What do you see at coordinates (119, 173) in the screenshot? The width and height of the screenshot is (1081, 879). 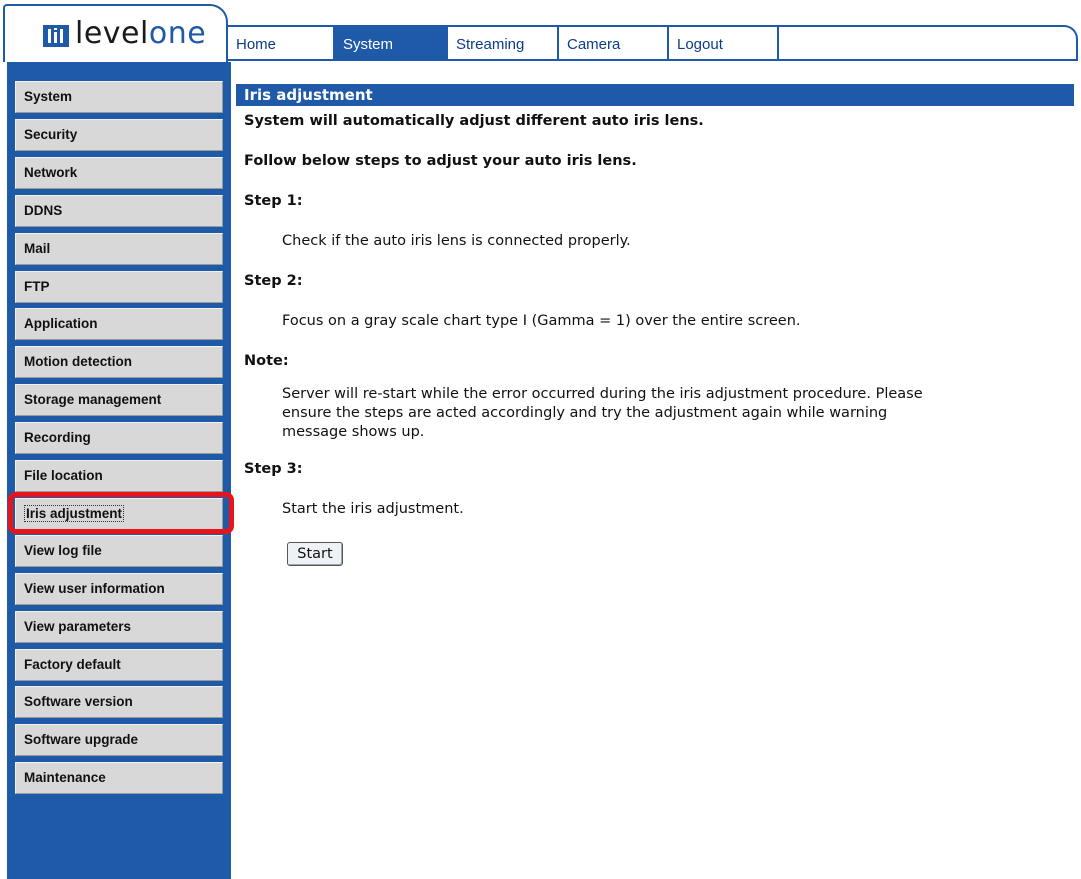 I see `sidebar-item-network: Network` at bounding box center [119, 173].